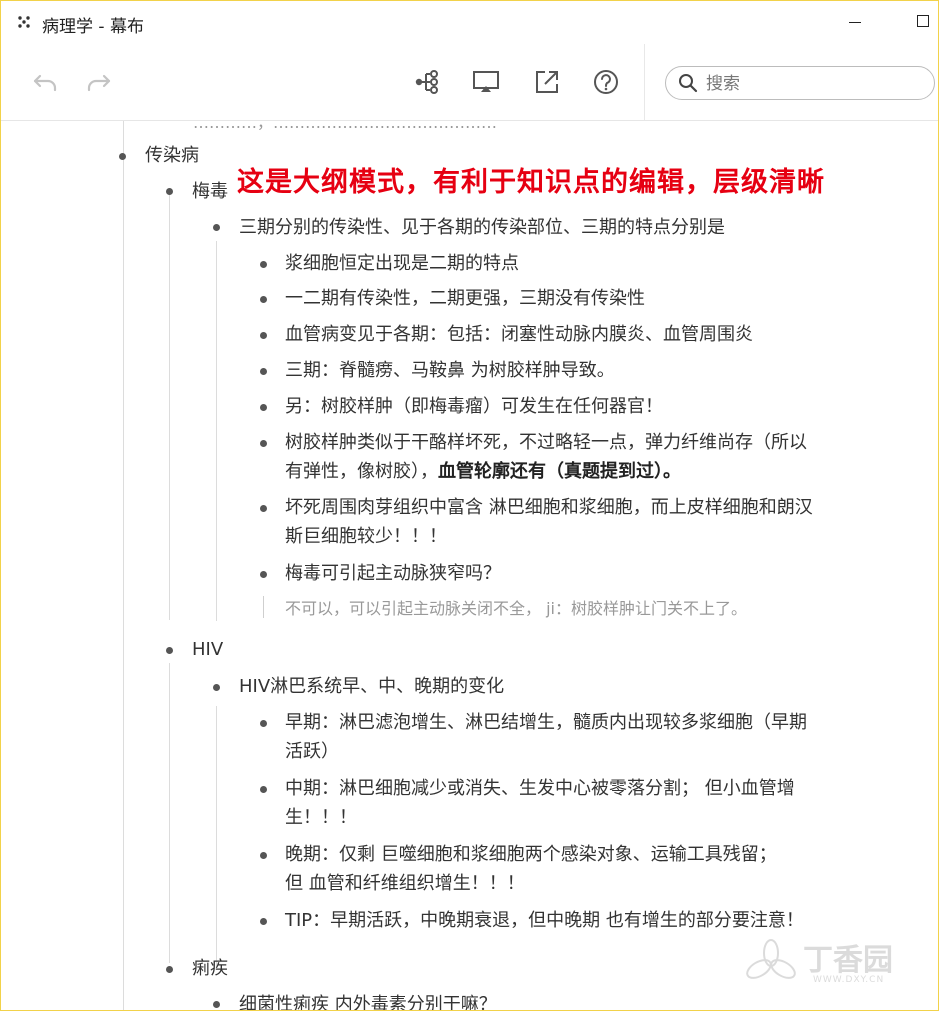 The image size is (939, 1011). Describe the element at coordinates (531, 855) in the screenshot. I see `list-item: 晚期：仅剩 巨噬细胞和浆细胞两个感染对象、运输工具残留；` at that location.